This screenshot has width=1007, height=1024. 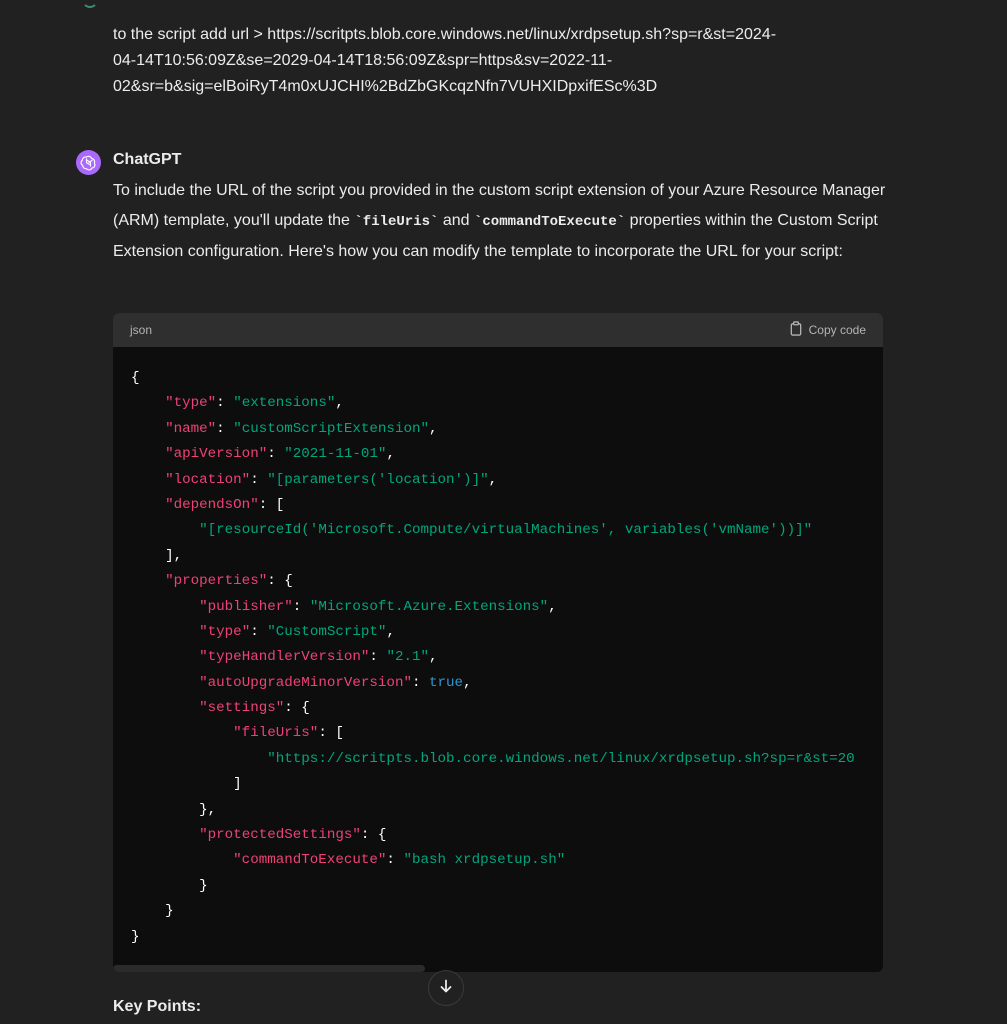 What do you see at coordinates (498, 429) in the screenshot?
I see `code-line: "name": "customScriptExtension",` at bounding box center [498, 429].